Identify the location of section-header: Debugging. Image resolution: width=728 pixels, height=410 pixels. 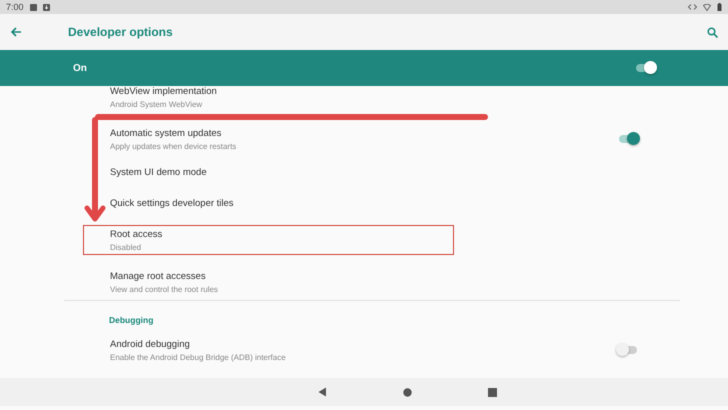
(131, 320).